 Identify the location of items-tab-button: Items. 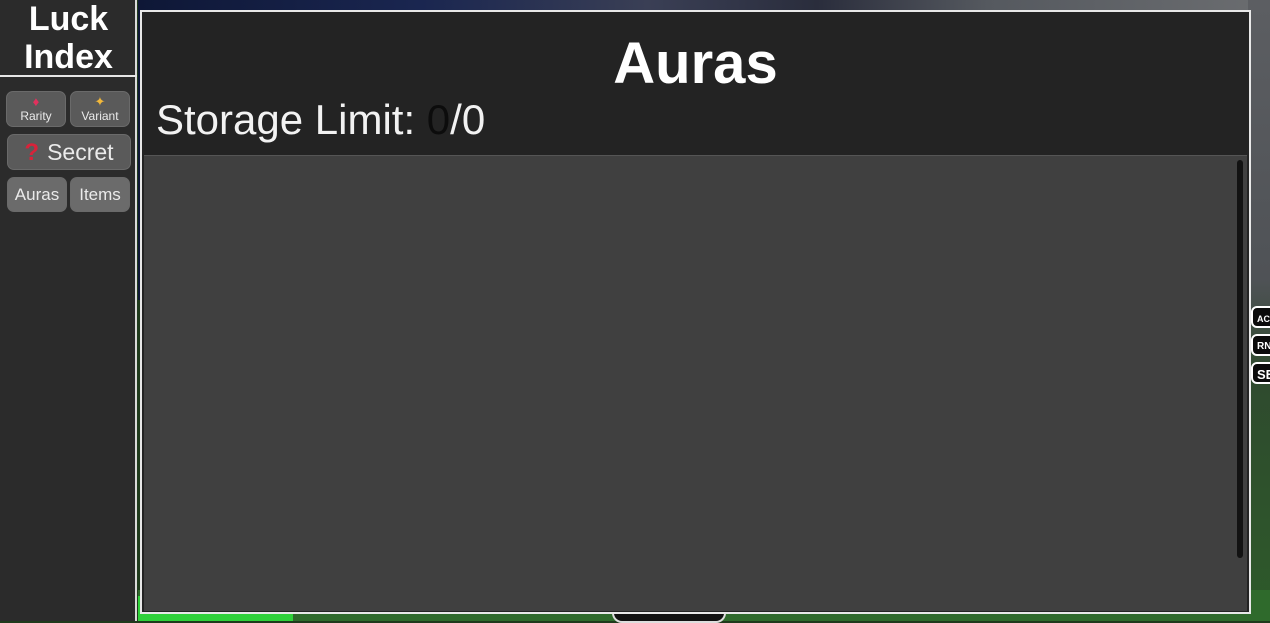
(100, 194).